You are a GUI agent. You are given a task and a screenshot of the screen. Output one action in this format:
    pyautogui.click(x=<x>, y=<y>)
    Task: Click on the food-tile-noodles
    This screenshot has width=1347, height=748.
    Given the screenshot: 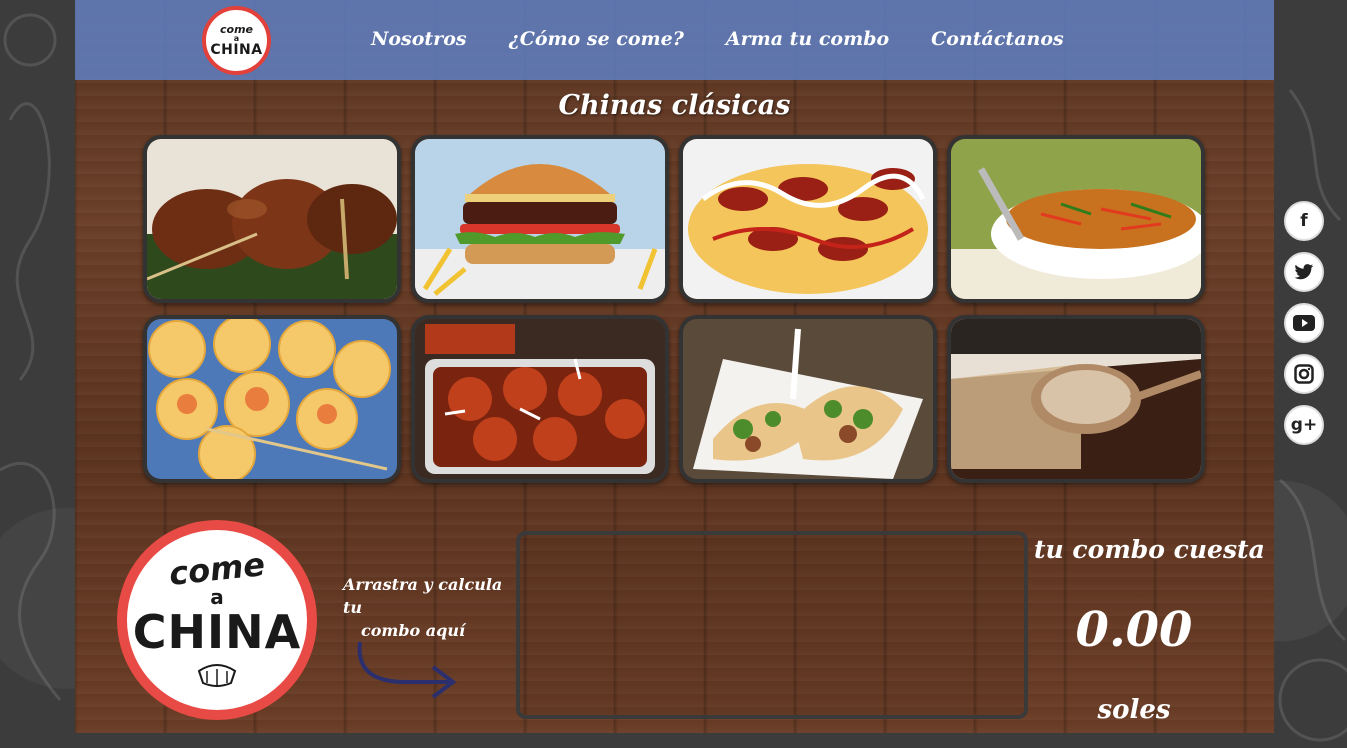 What is the action you would take?
    pyautogui.click(x=1076, y=219)
    